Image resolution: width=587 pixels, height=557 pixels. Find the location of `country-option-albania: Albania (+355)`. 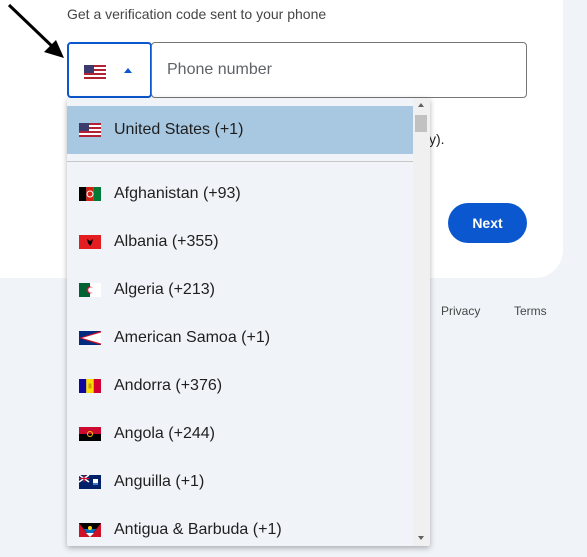

country-option-albania: Albania (+355) is located at coordinates (240, 242).